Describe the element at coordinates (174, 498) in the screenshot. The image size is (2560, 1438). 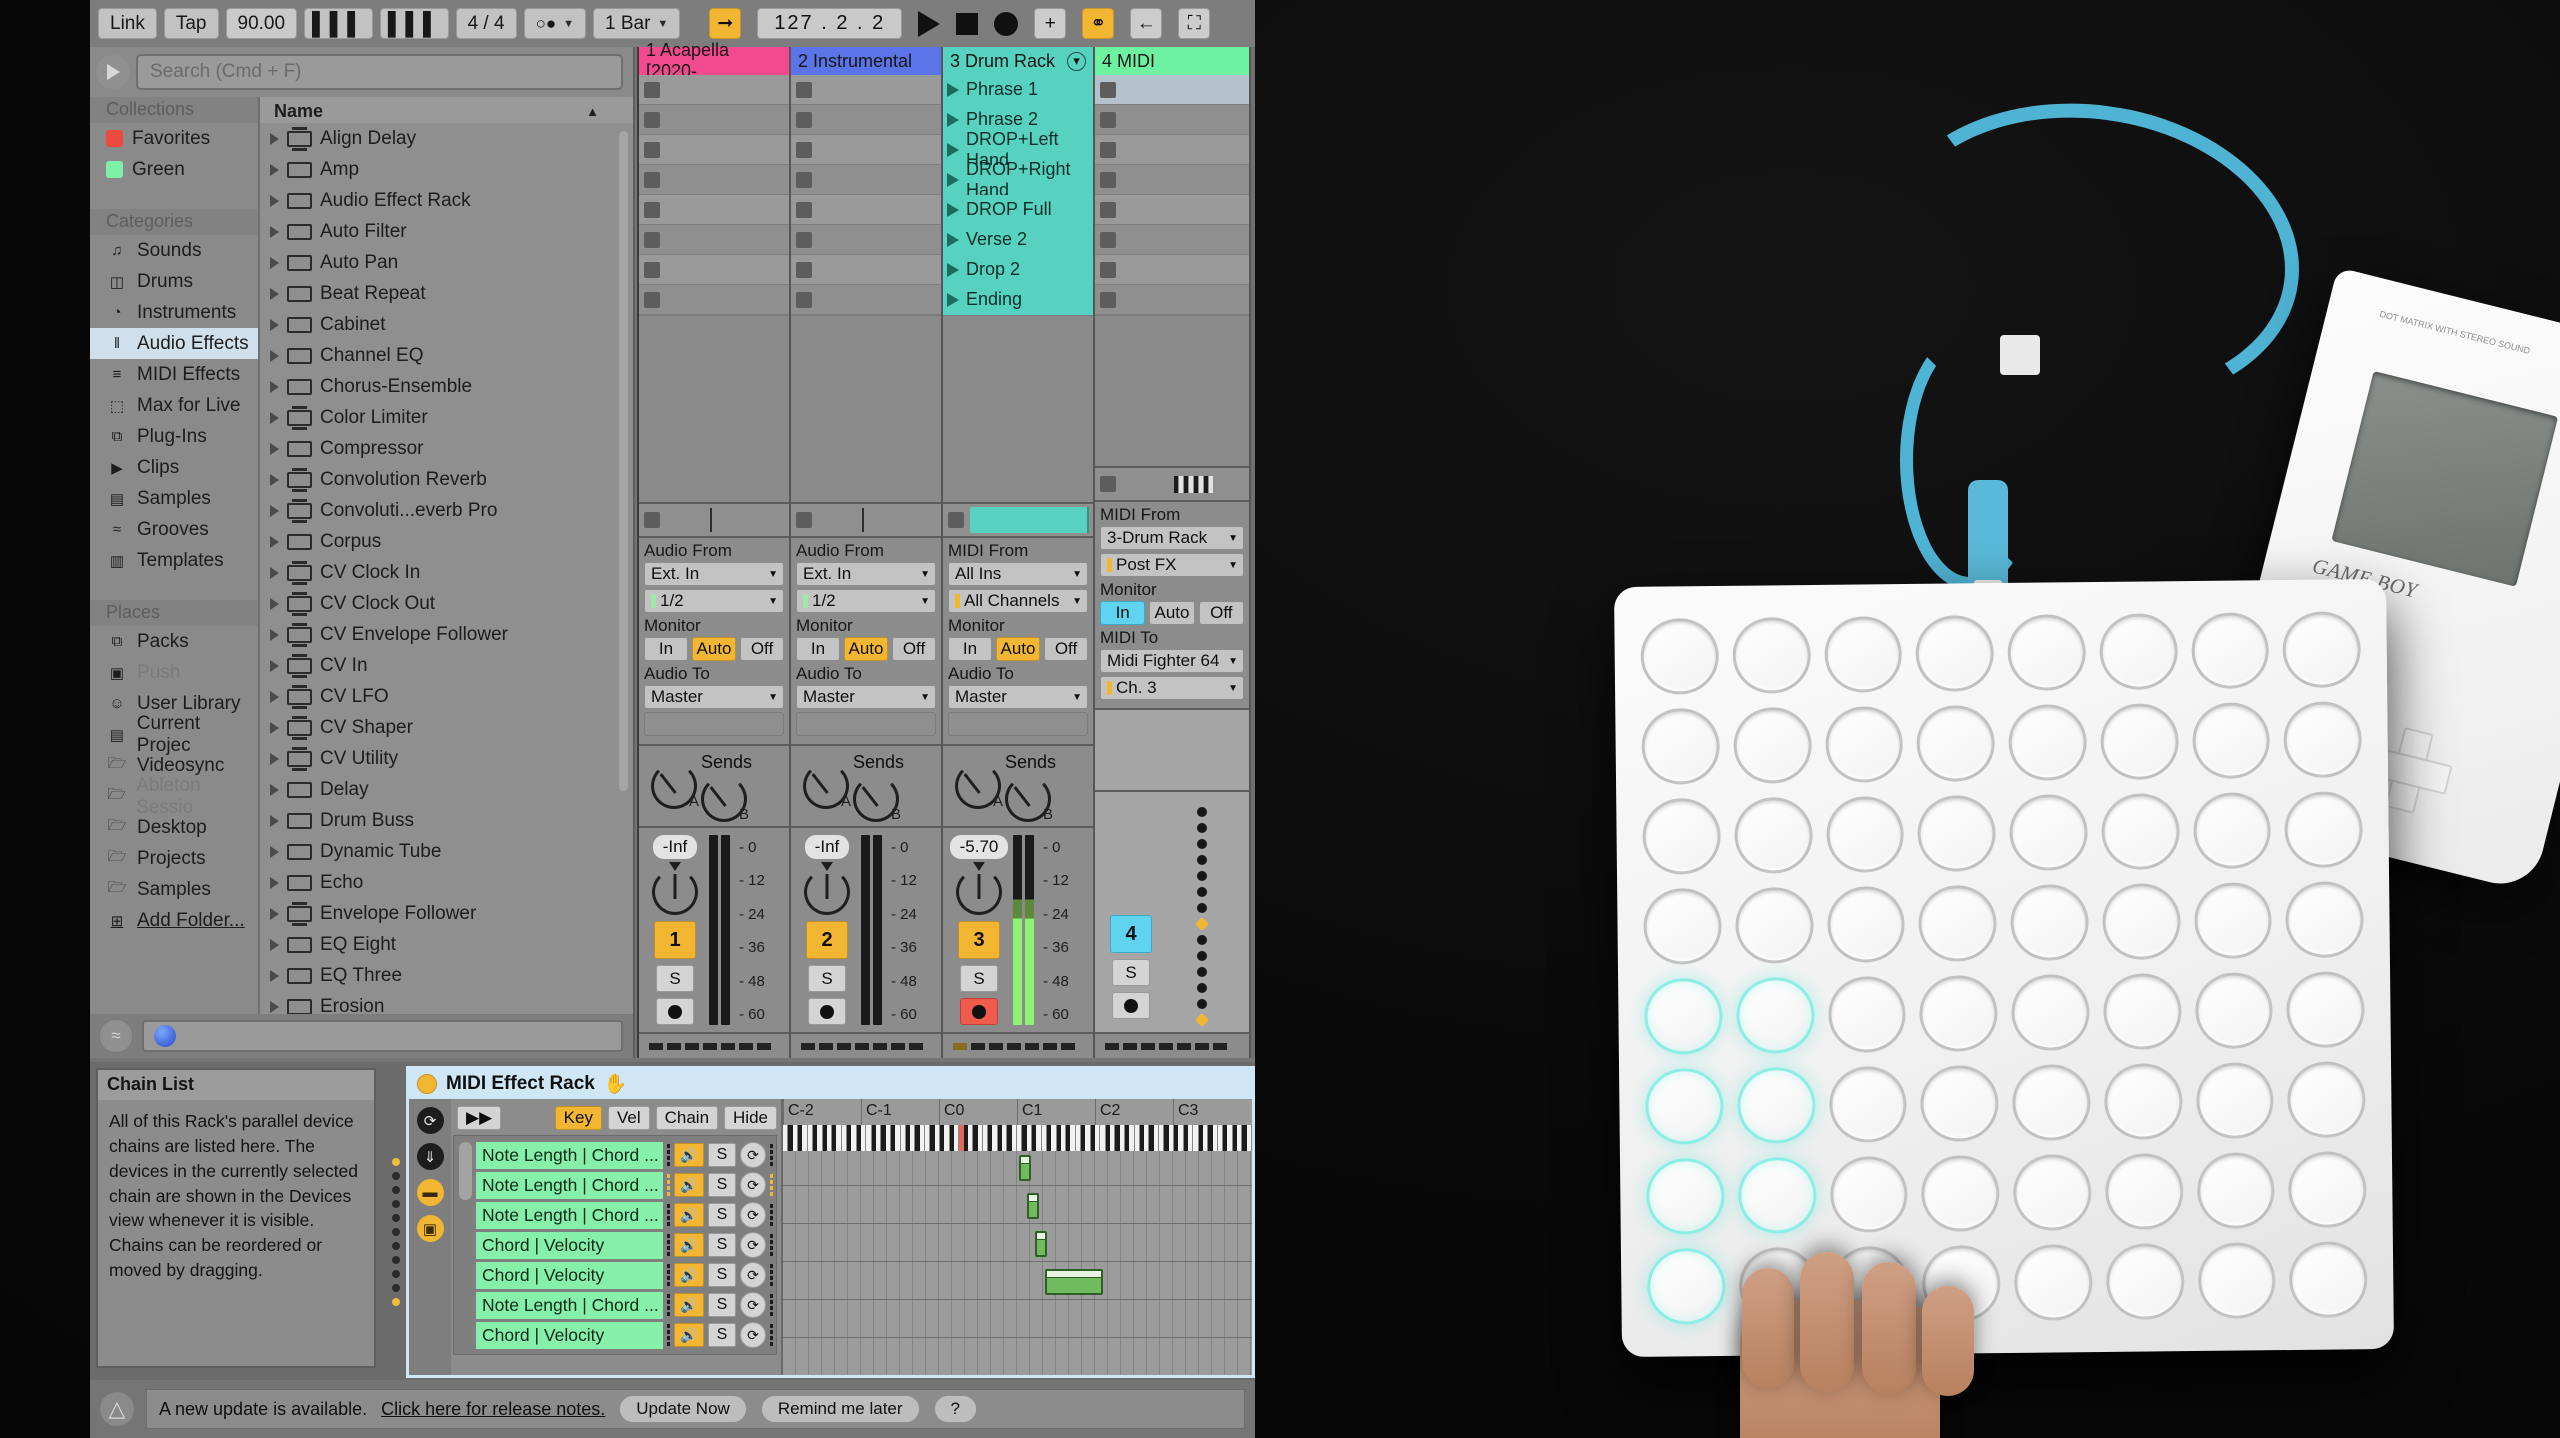
I see `sidebar-item-samples: ▤ Samples` at that location.